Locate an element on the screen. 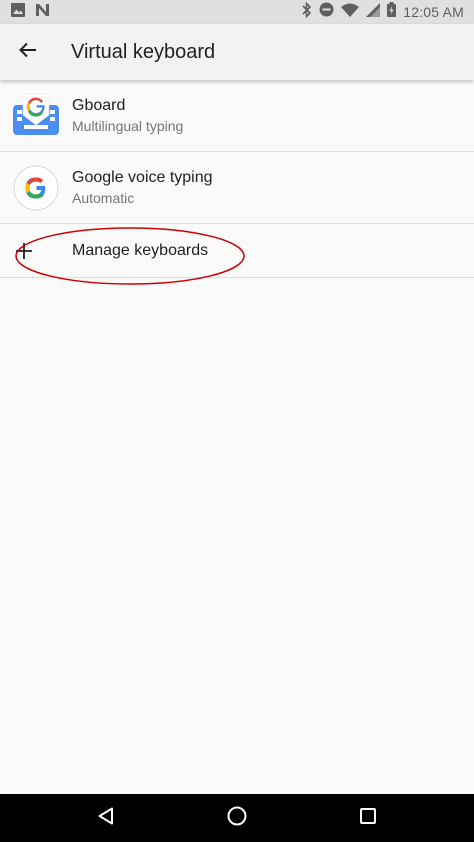 The image size is (474, 842). arrow-back-icon is located at coordinates (28, 52).